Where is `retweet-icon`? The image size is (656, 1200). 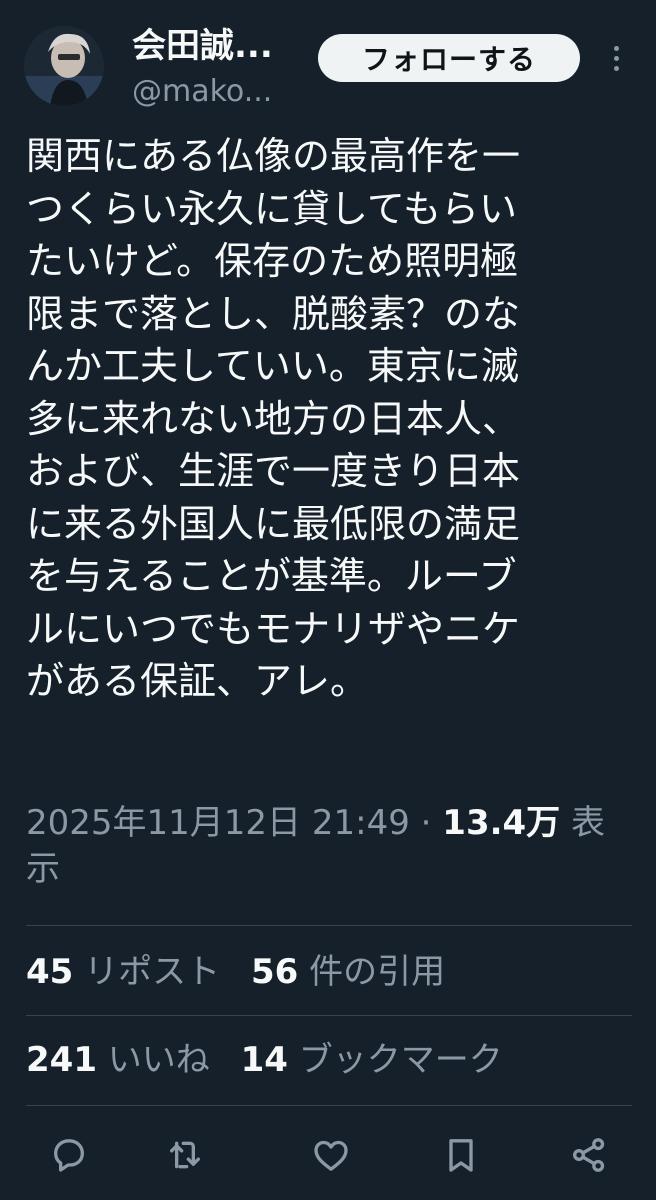 retweet-icon is located at coordinates (185, 1155).